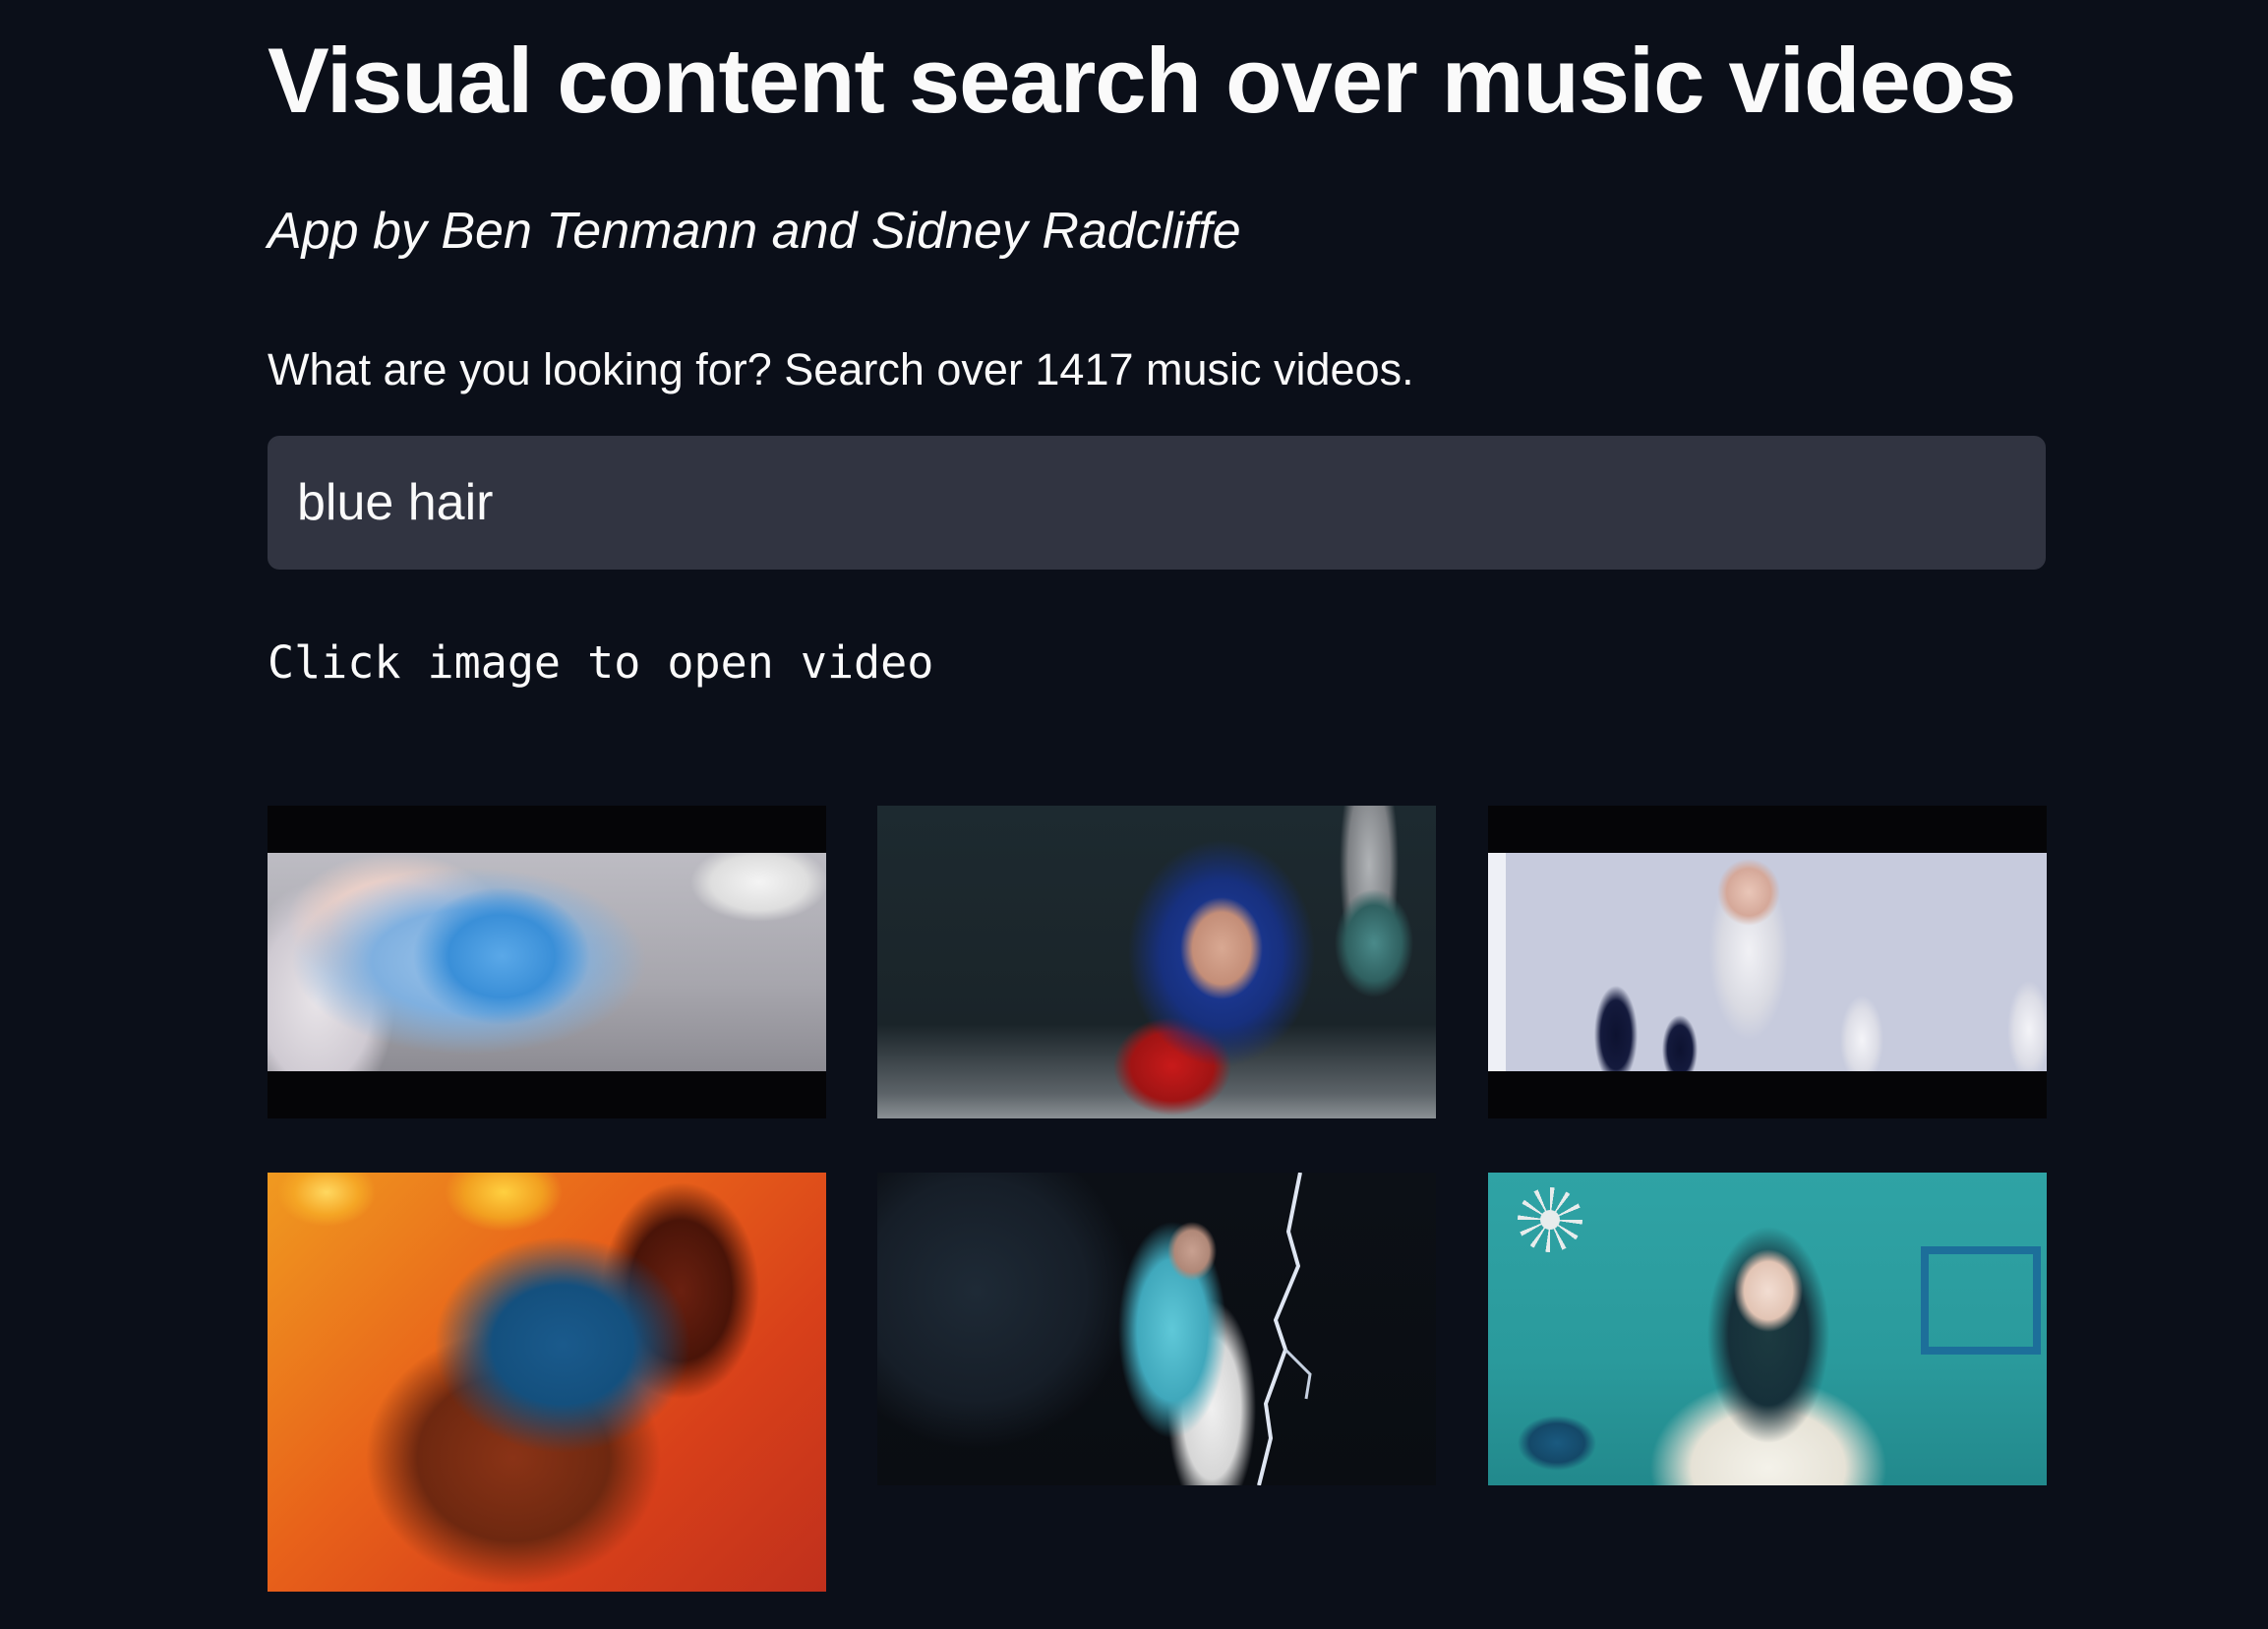  Describe the element at coordinates (1152, 503) in the screenshot. I see `search-input` at that location.